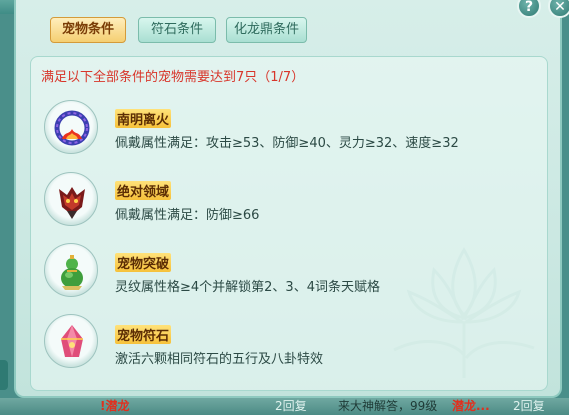 The height and width of the screenshot is (415, 569). Describe the element at coordinates (114, 406) in the screenshot. I see `ticker-left-text: !潜龙` at that location.